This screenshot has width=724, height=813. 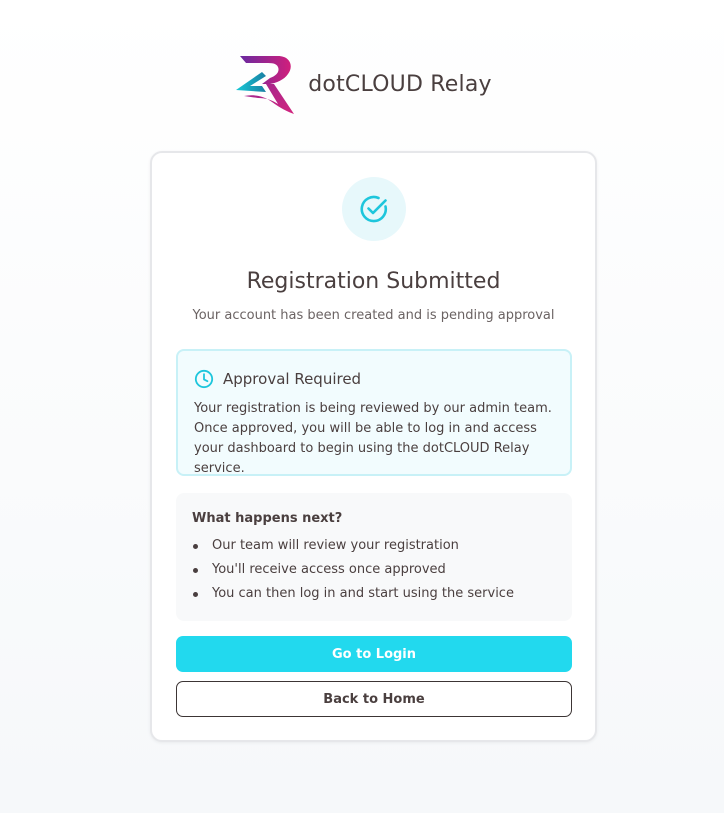 What do you see at coordinates (292, 379) in the screenshot?
I see `approval-notice-title: Approval Required` at bounding box center [292, 379].